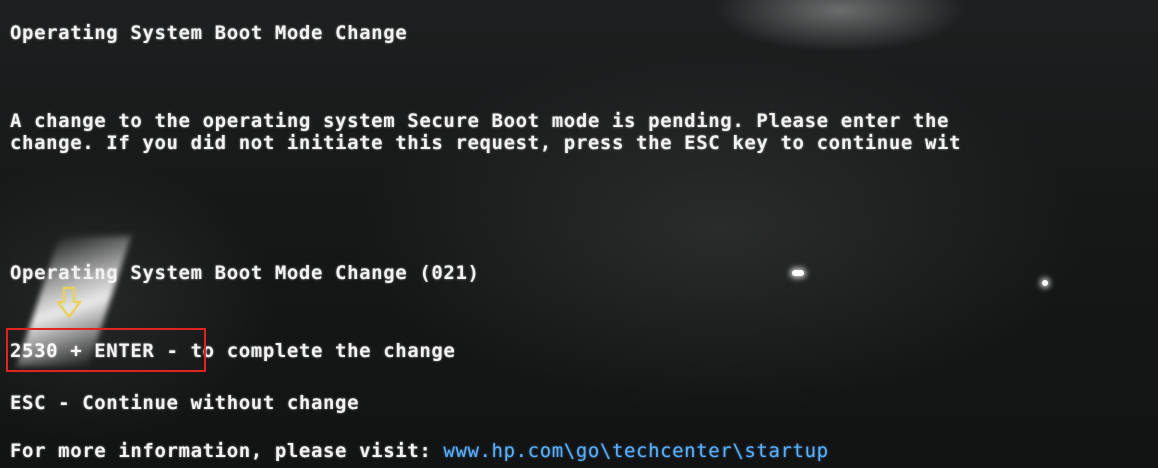 This screenshot has height=468, width=1158. Describe the element at coordinates (245, 273) in the screenshot. I see `prompt-title: Operating System Boot Mode Change (021)` at that location.